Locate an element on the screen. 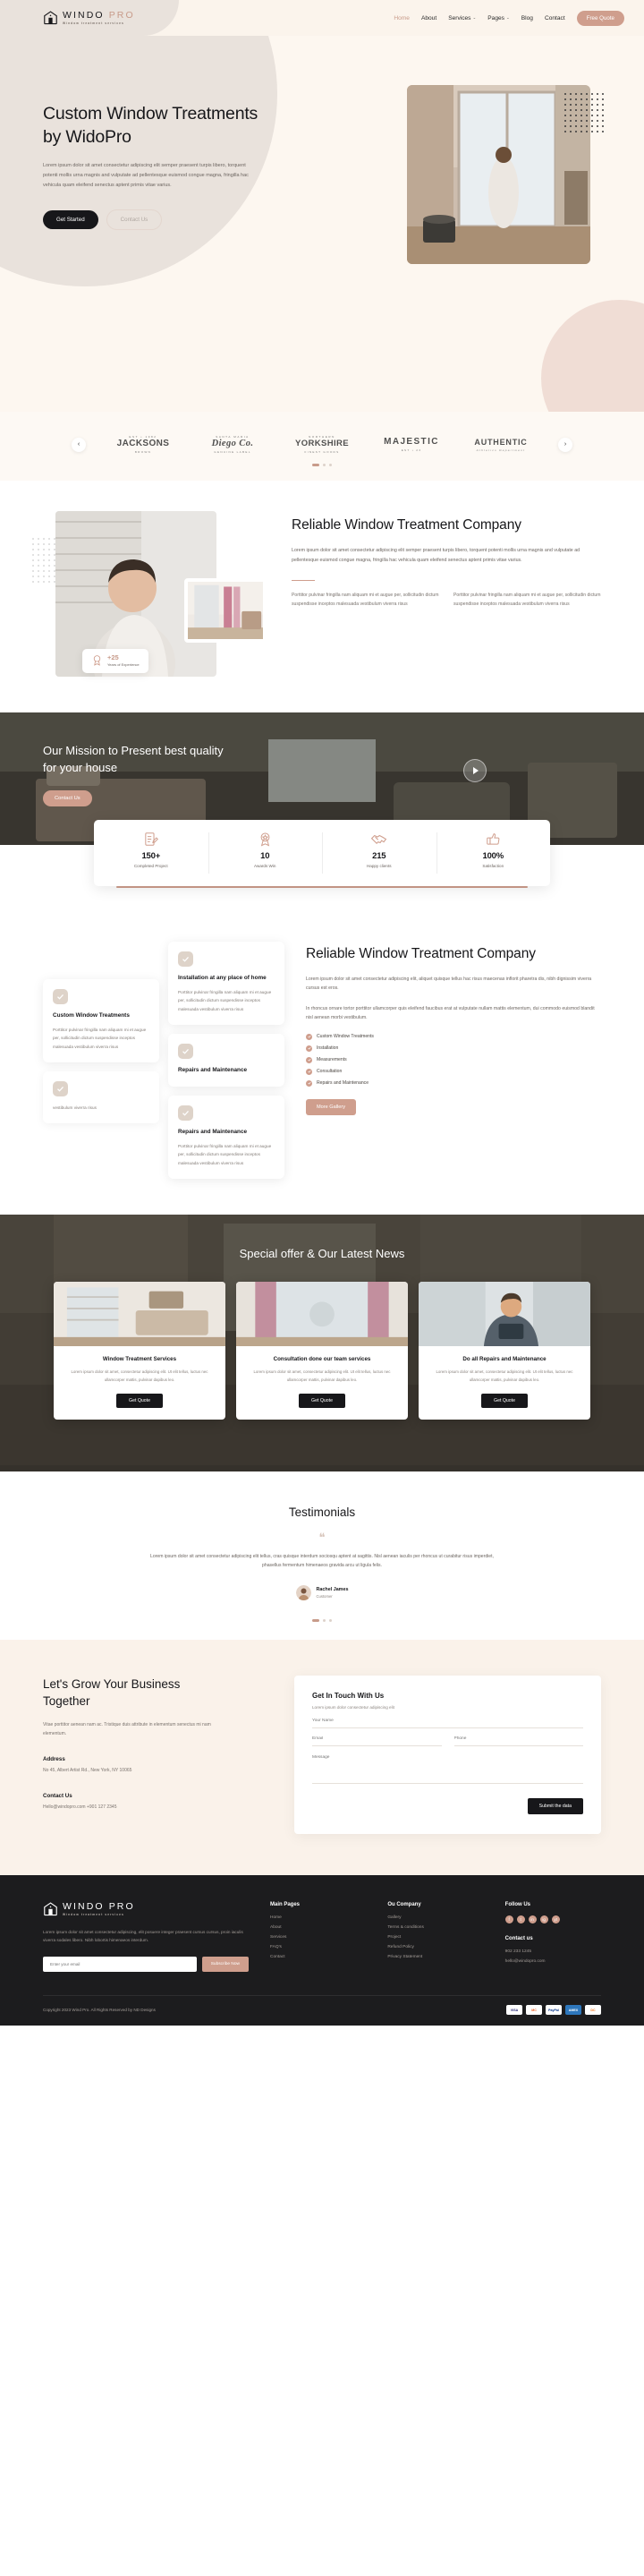  carousel-dots is located at coordinates (322, 465).